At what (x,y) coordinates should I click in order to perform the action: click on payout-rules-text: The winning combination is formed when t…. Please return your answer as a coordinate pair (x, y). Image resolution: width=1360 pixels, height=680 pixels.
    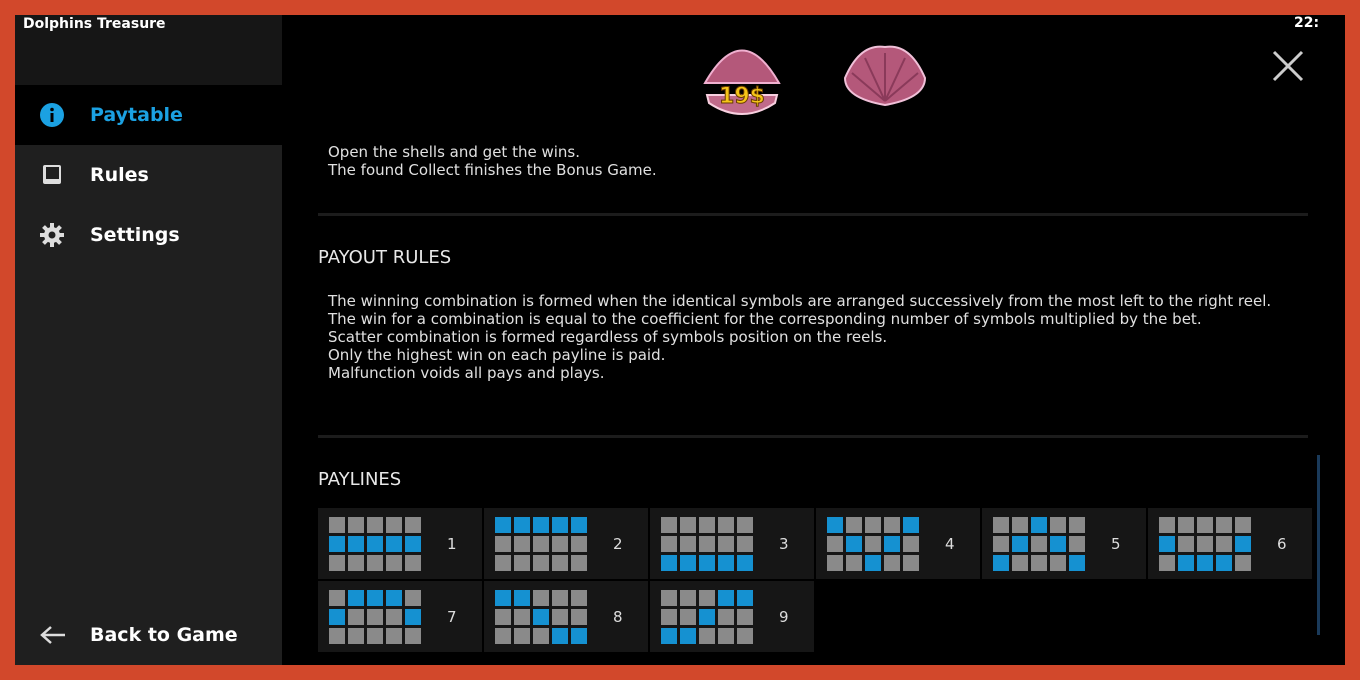
    Looking at the image, I should click on (800, 337).